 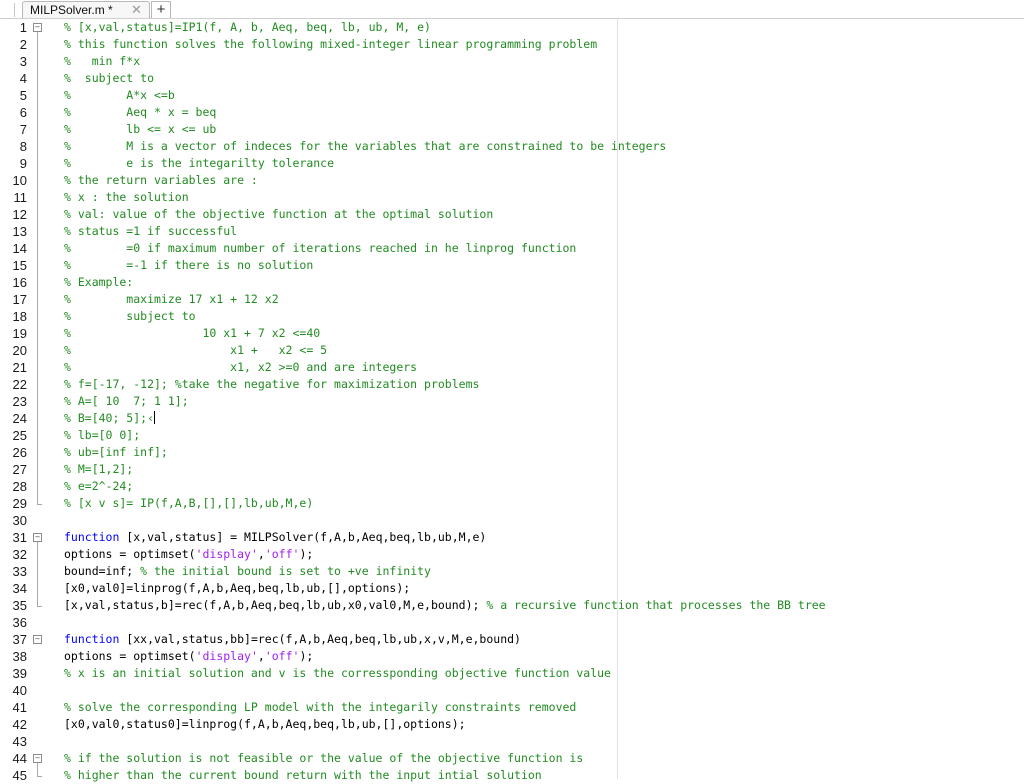 What do you see at coordinates (19, 384) in the screenshot?
I see `line-number: 22` at bounding box center [19, 384].